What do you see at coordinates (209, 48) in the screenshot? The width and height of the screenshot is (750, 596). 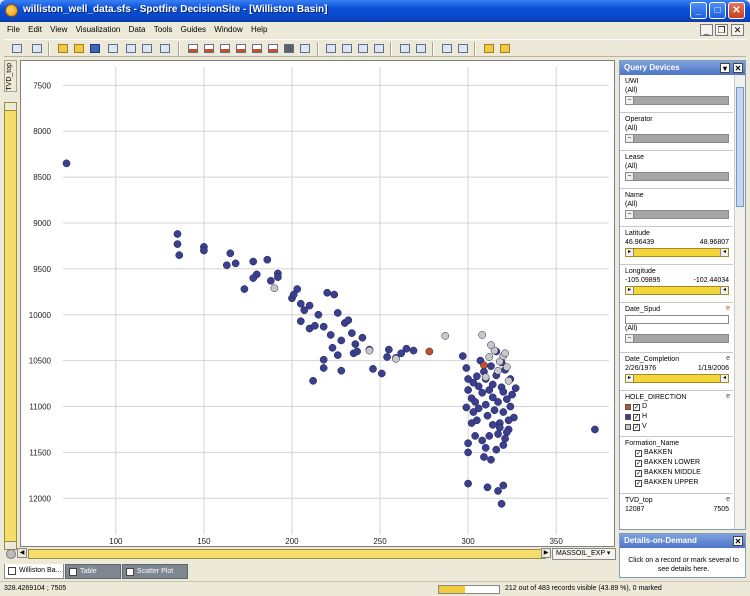 I see `3d-scatter-icon` at bounding box center [209, 48].